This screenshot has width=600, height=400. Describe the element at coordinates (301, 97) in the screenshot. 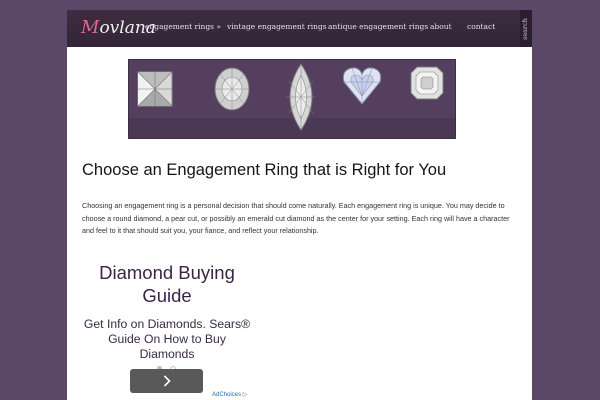

I see `marquise-diamond-icon` at that location.